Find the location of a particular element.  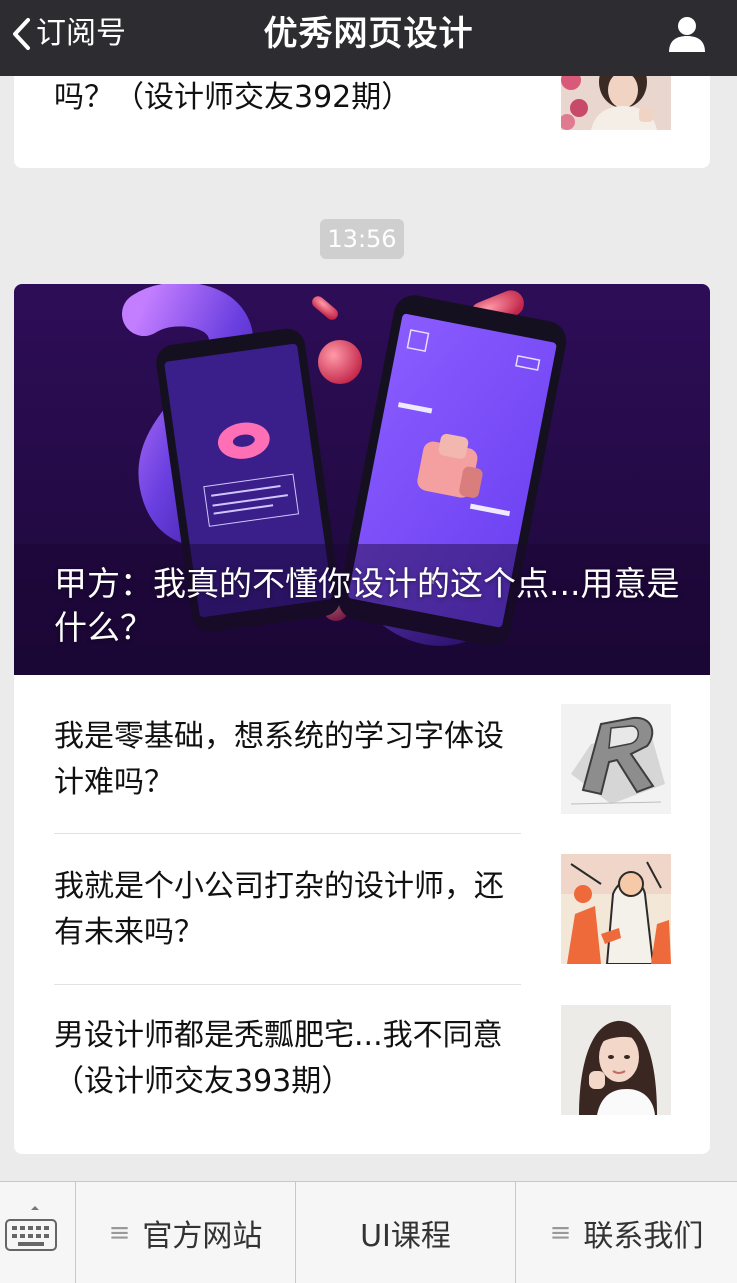

main-article-title: 甲方：我真的不懂你设计的这个点...用意是什么？ is located at coordinates (367, 605).